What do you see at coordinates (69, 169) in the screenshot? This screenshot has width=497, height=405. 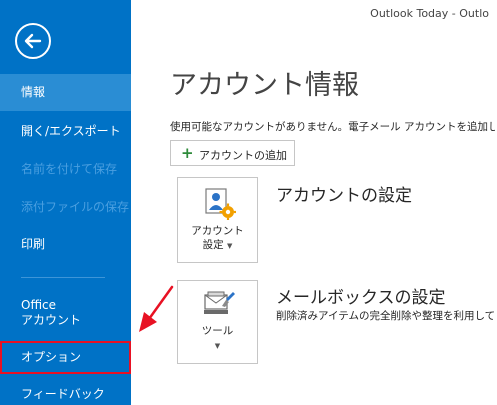 I see `nav-item-save-as: 名前を付けて保存` at bounding box center [69, 169].